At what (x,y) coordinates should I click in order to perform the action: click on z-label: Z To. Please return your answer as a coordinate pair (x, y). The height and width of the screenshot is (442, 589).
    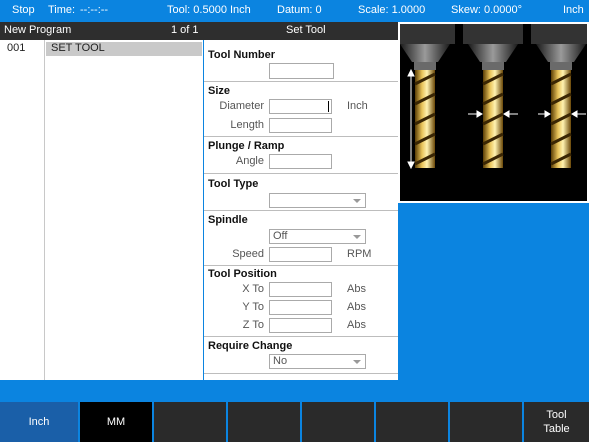
    Looking at the image, I should click on (253, 325).